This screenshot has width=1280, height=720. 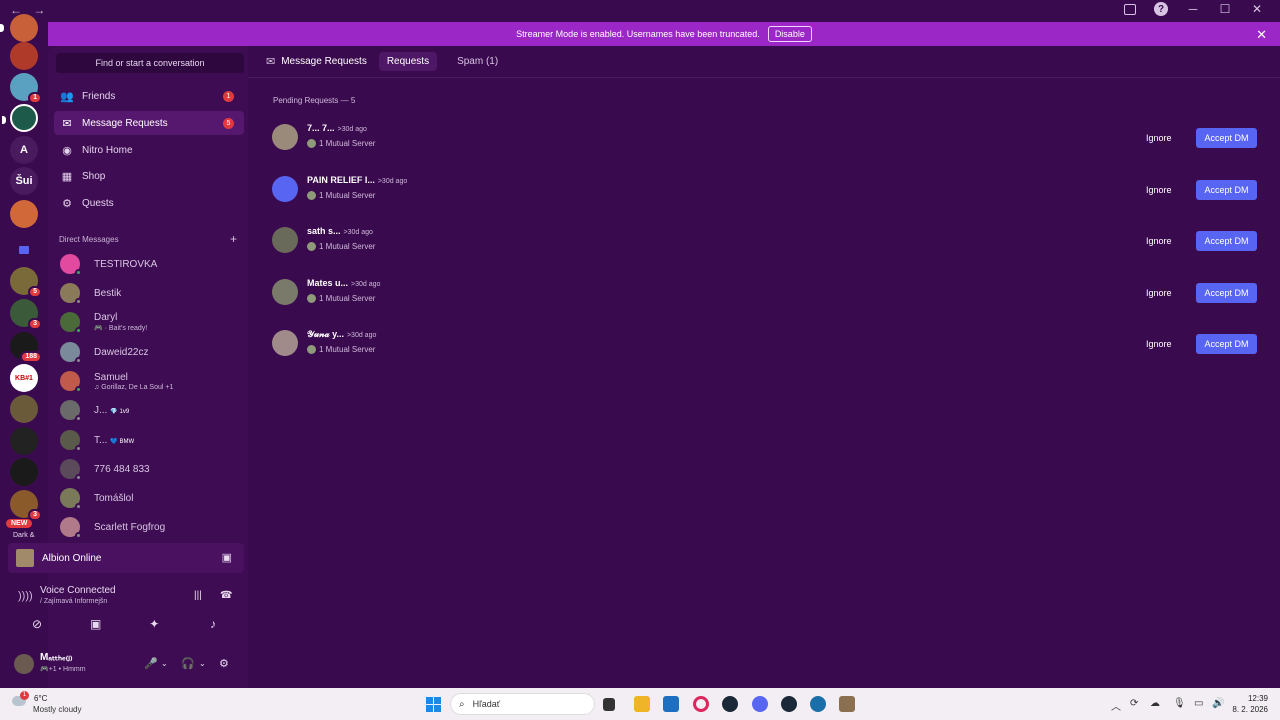 What do you see at coordinates (25, 596) in the screenshot?
I see `signal-icon: ))))` at bounding box center [25, 596].